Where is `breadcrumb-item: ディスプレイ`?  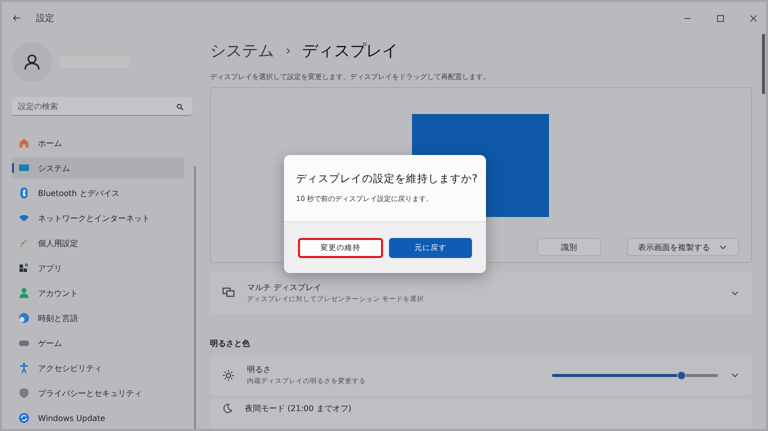
breadcrumb-item: ディスプレイ is located at coordinates (350, 51).